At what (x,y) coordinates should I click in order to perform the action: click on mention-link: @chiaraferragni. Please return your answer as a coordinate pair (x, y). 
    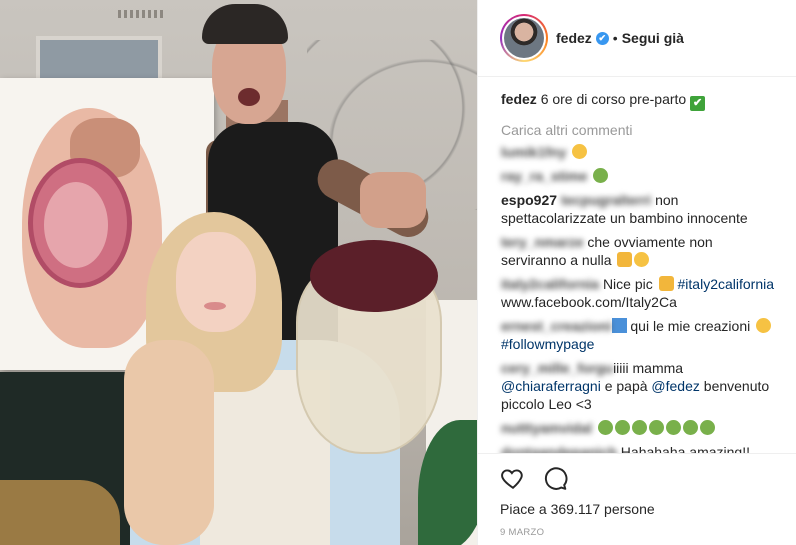
    Looking at the image, I should click on (551, 386).